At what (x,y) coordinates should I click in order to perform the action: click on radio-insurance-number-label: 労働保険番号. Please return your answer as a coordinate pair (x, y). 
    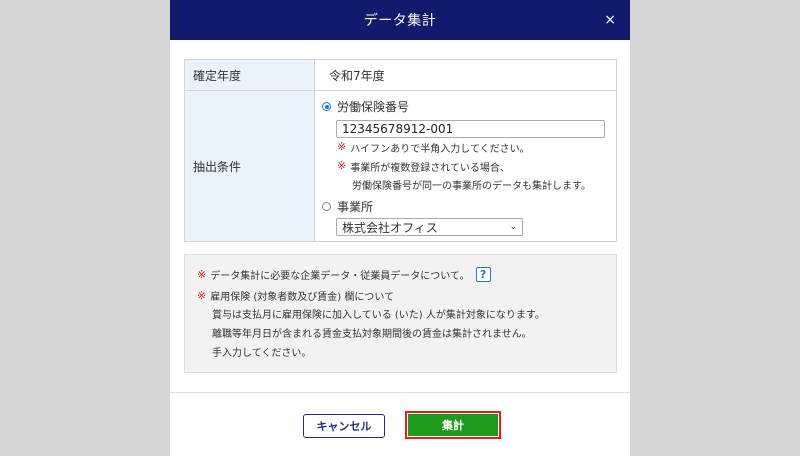
    Looking at the image, I should click on (373, 107).